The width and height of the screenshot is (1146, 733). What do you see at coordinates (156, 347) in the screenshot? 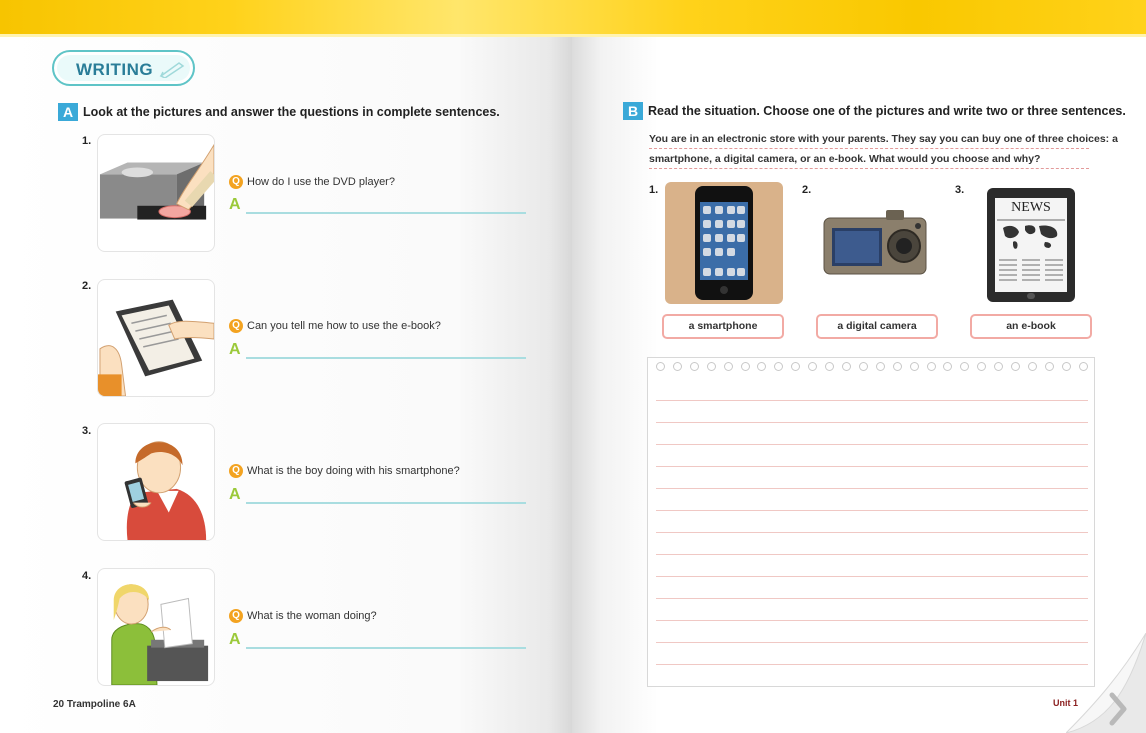
I see `e-book-illustration` at bounding box center [156, 347].